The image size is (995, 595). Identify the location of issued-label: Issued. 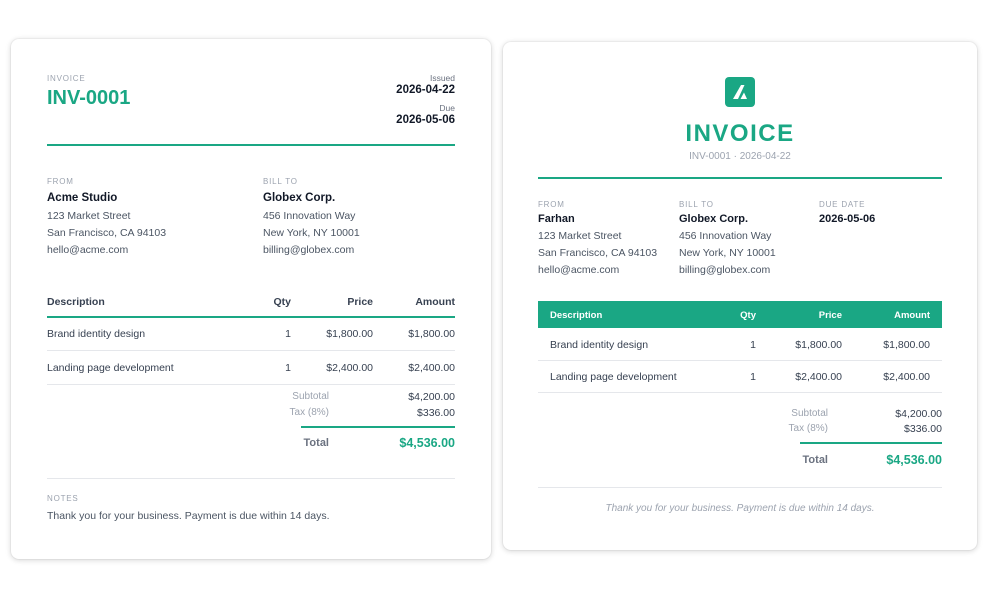
(442, 78).